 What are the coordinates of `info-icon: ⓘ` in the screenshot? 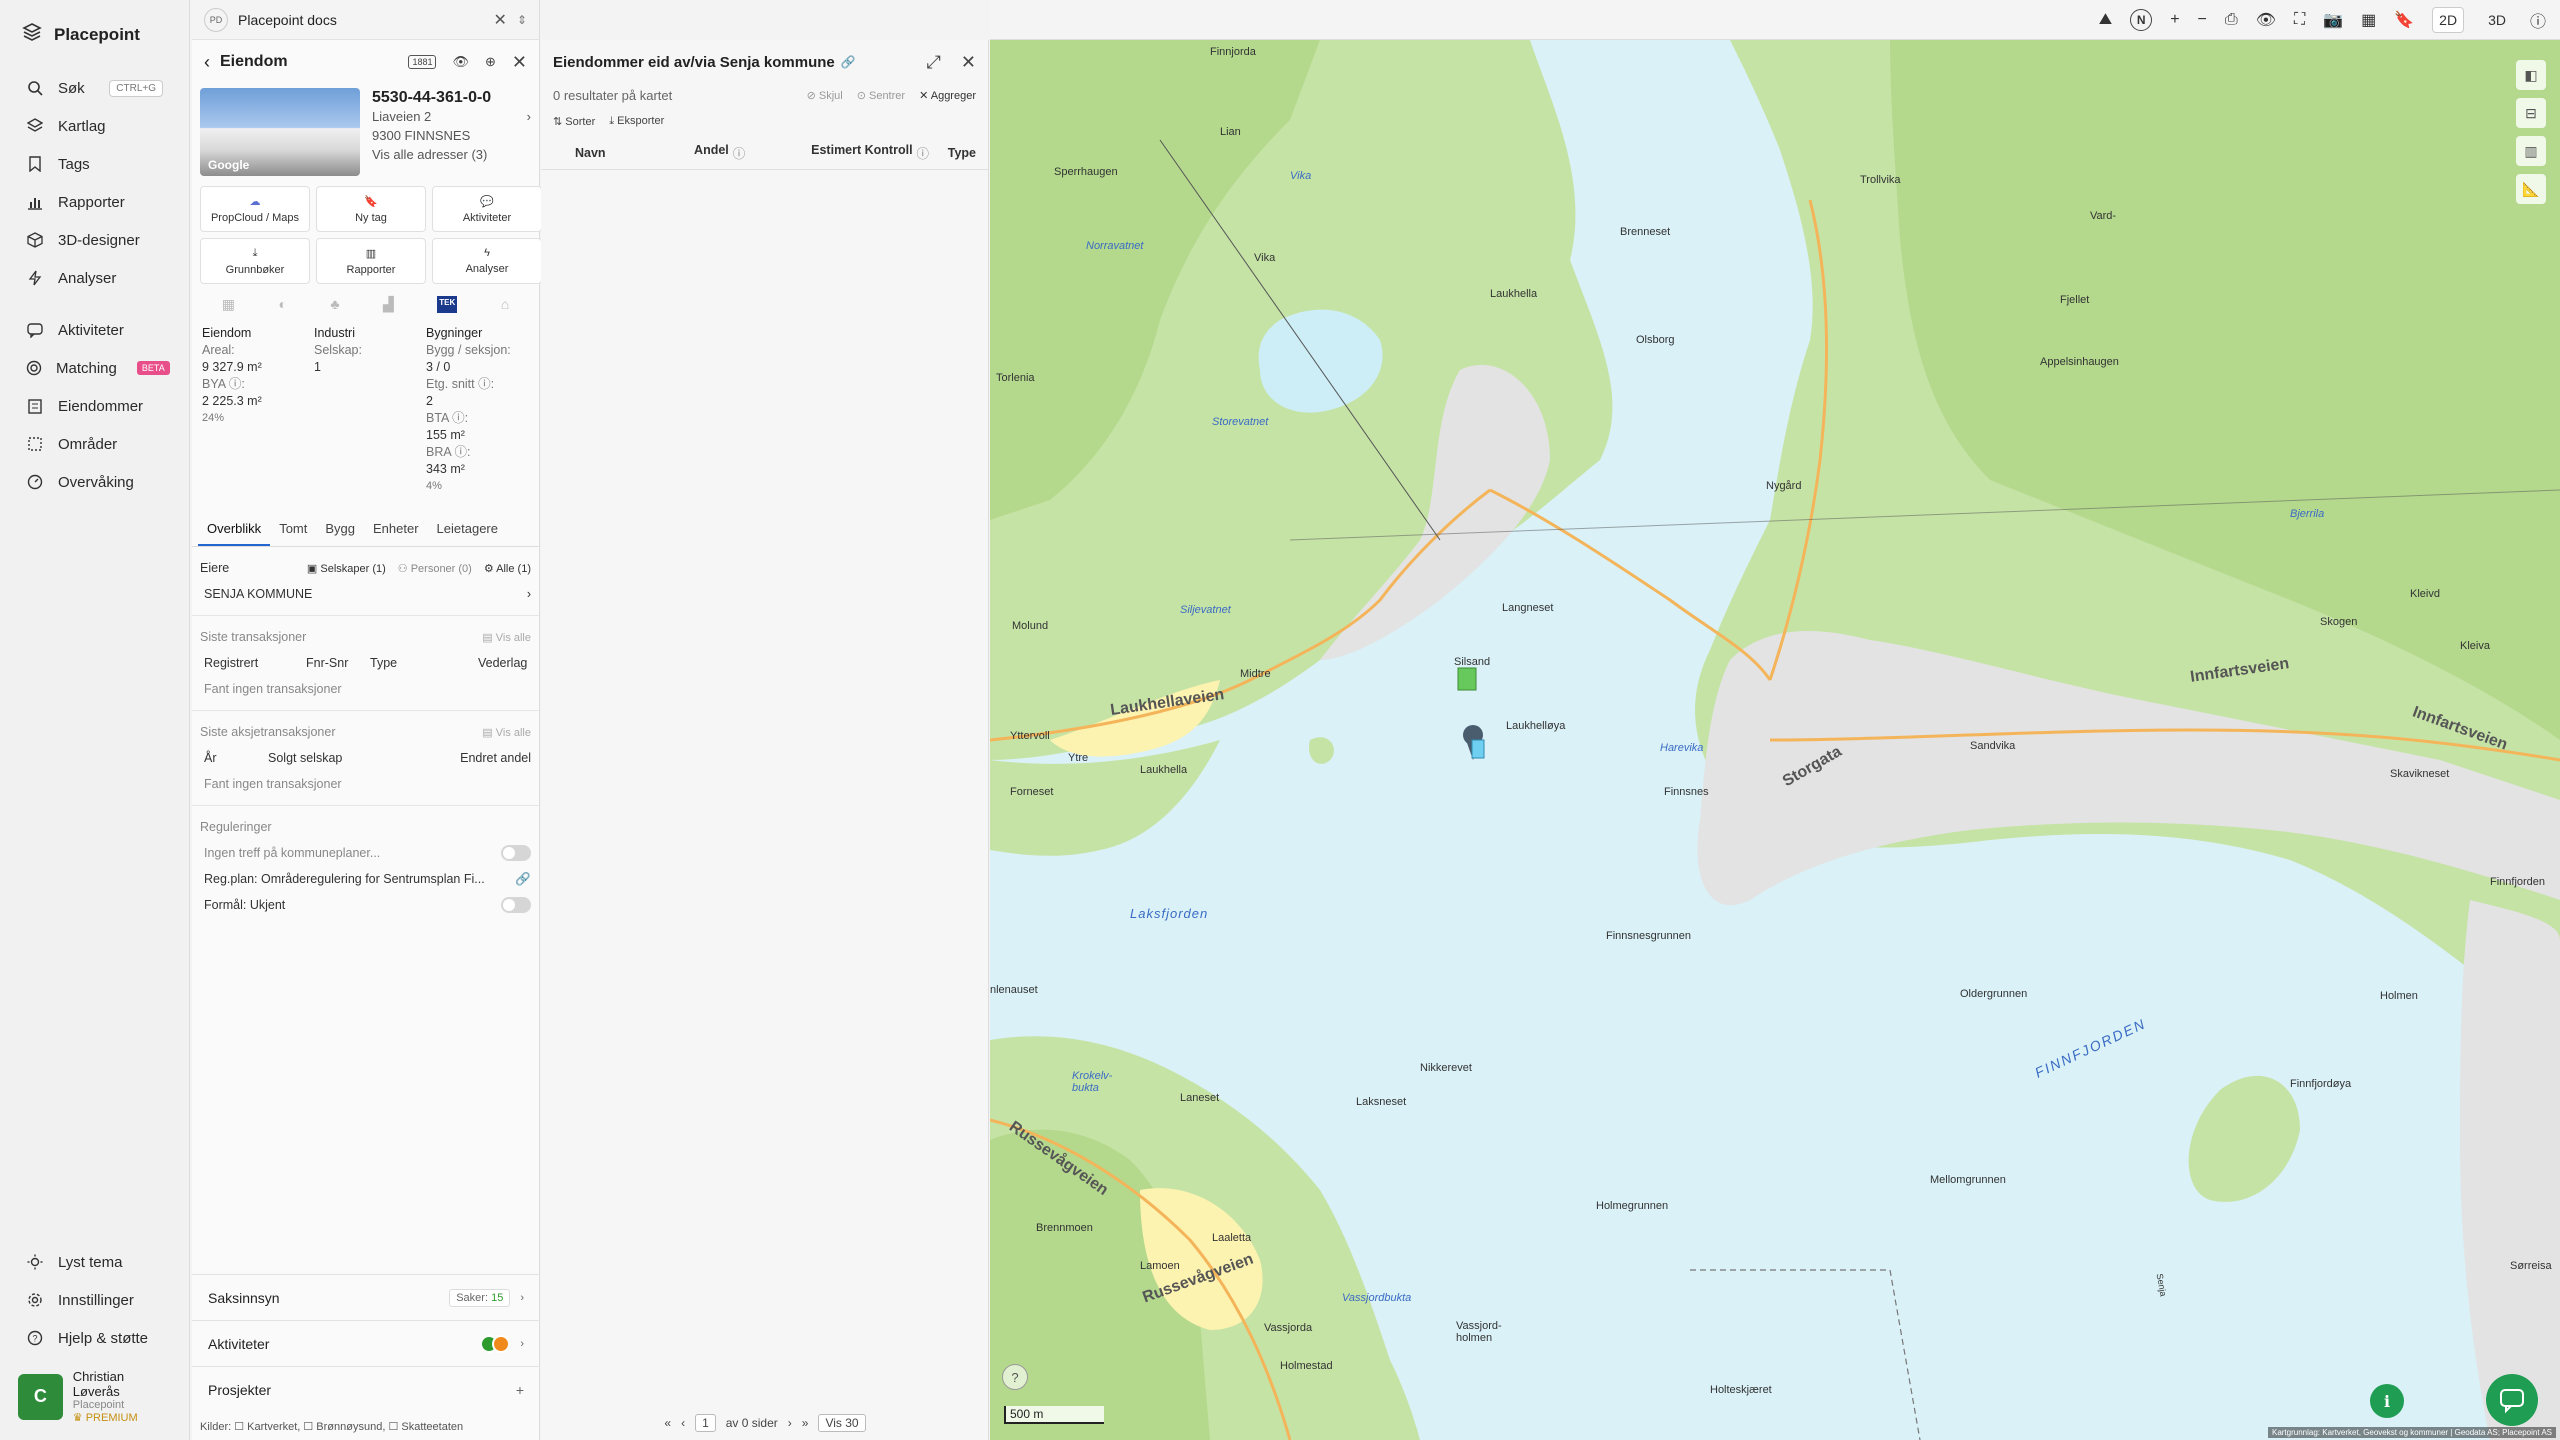 It's located at (2538, 20).